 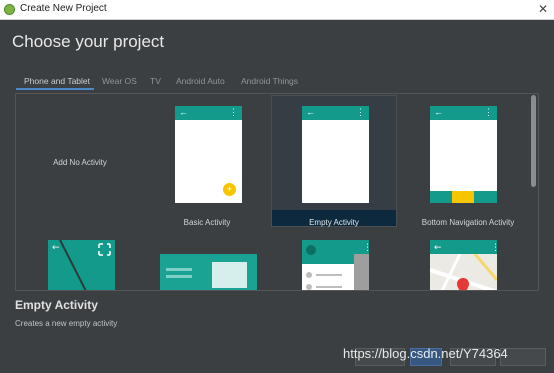 What do you see at coordinates (229, 189) in the screenshot?
I see `fab-plus-icon: +` at bounding box center [229, 189].